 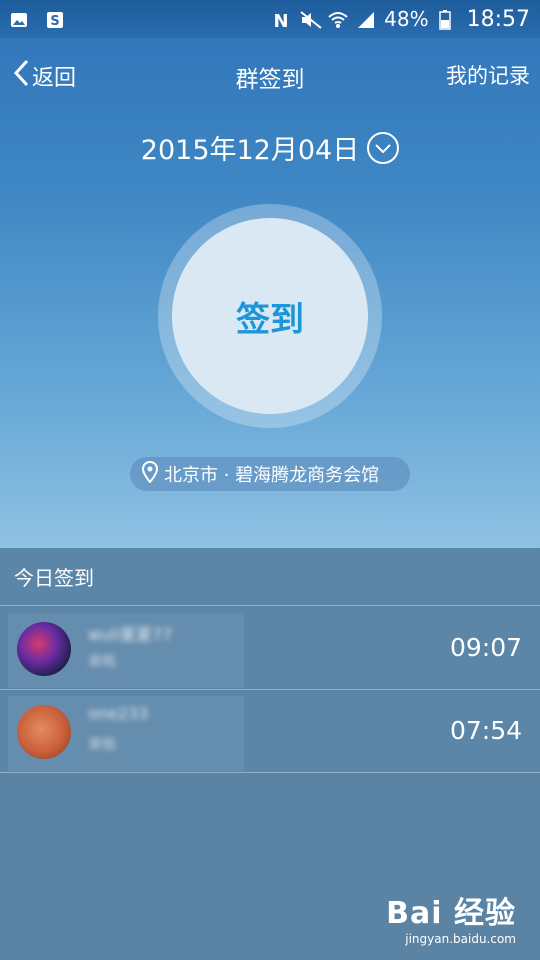 What do you see at coordinates (451, 913) in the screenshot?
I see `watermark-logo: Bai 经验` at bounding box center [451, 913].